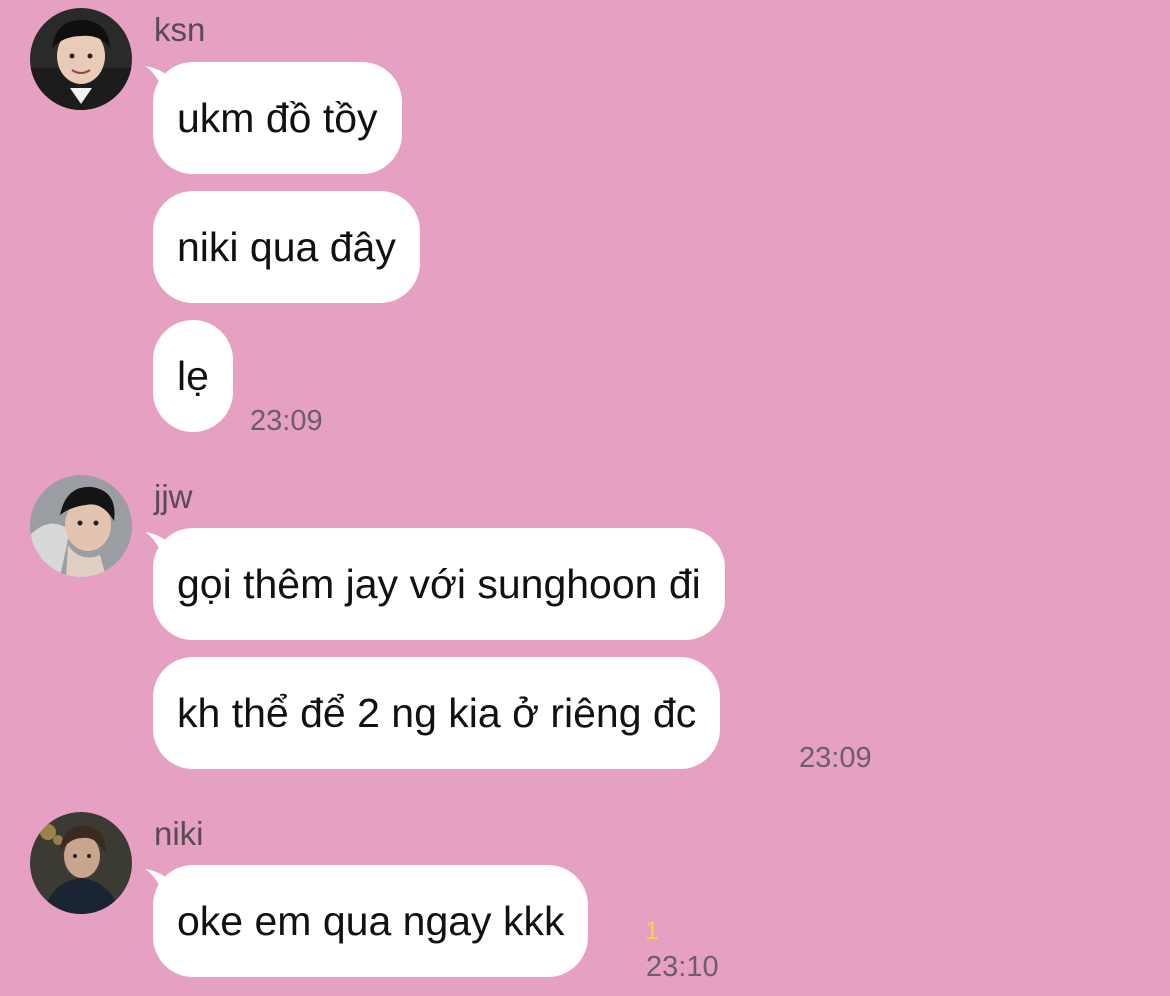  I want to click on sender-name-ksn: ksn, so click(180, 29).